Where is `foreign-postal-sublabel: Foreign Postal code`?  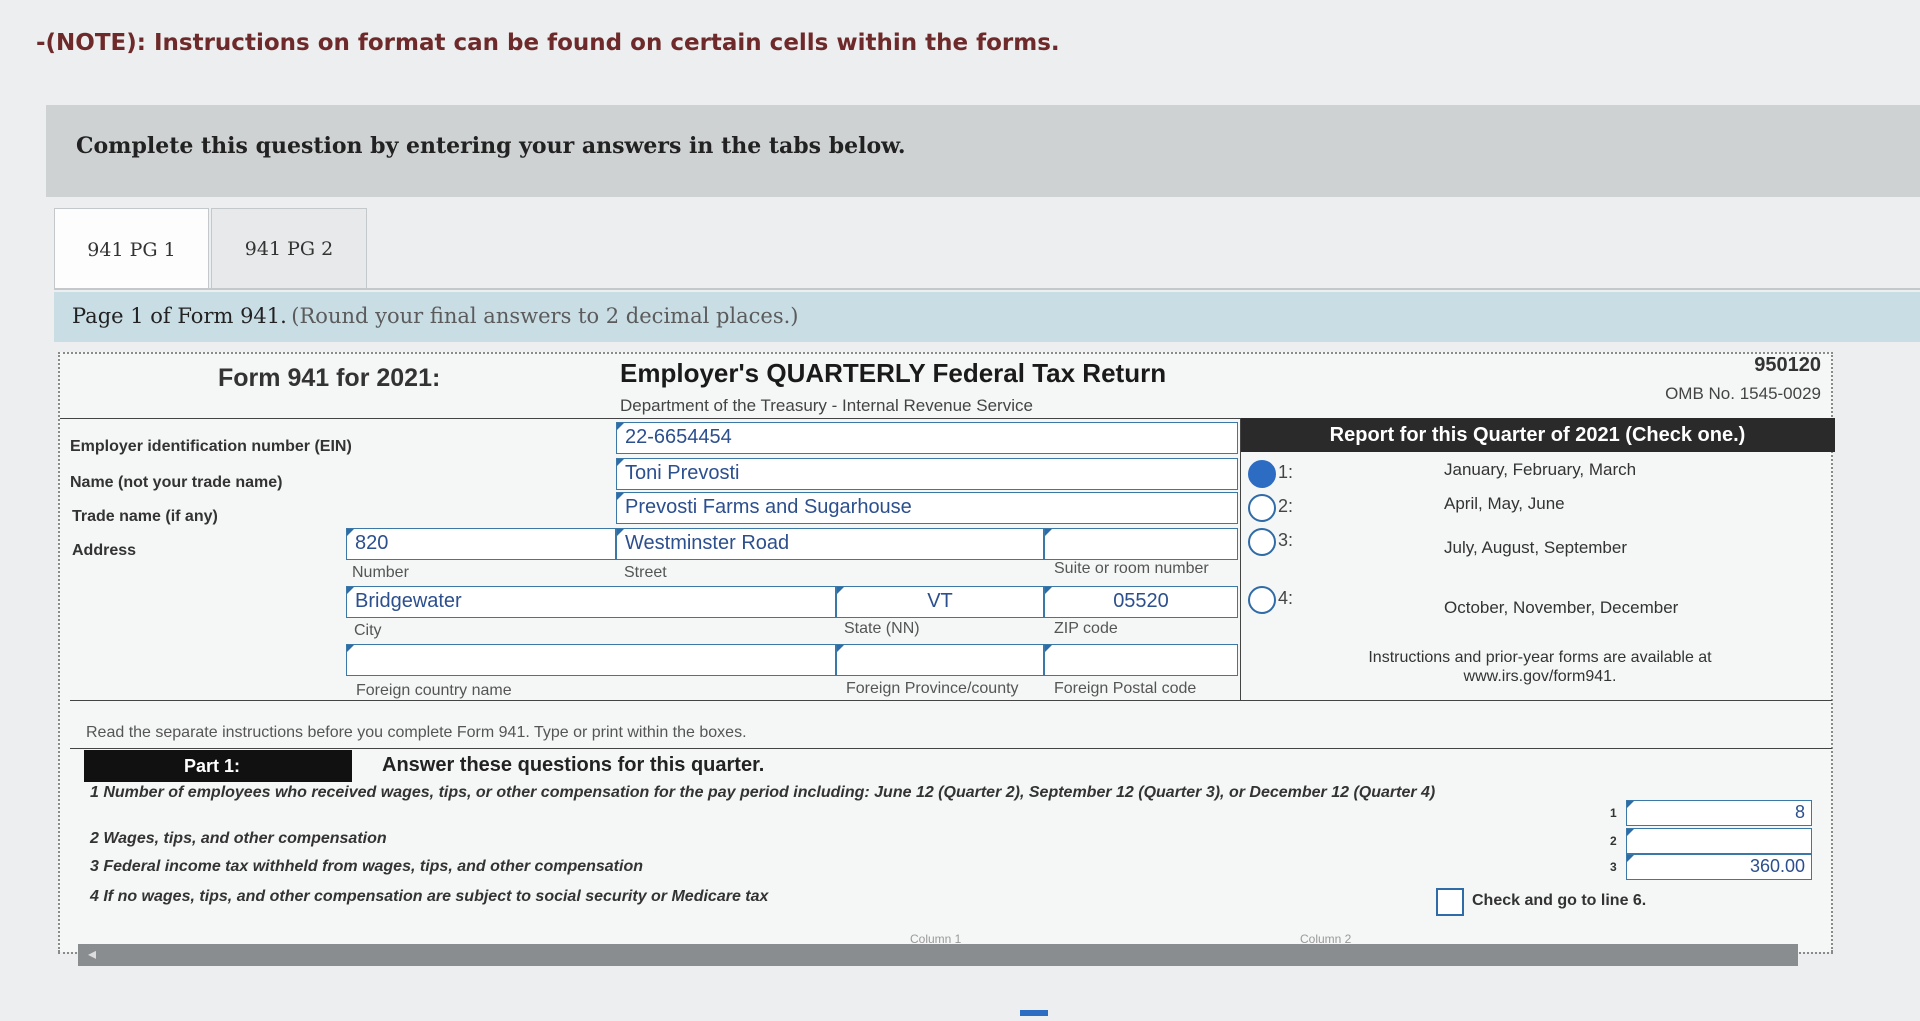
foreign-postal-sublabel: Foreign Postal code is located at coordinates (1125, 688).